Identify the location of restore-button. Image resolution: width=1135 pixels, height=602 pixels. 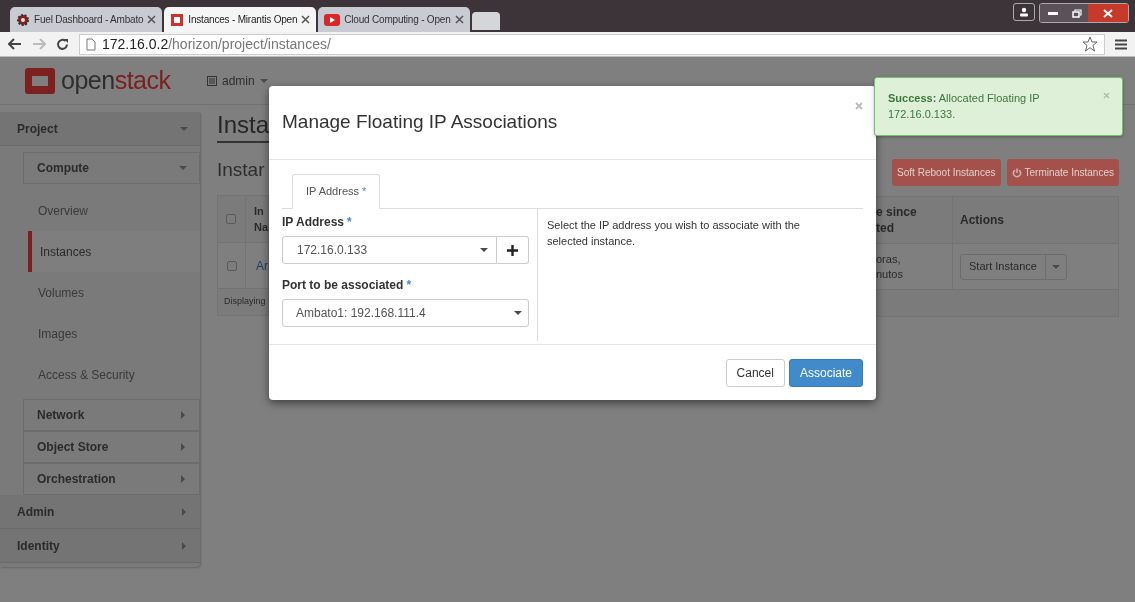
(1077, 13).